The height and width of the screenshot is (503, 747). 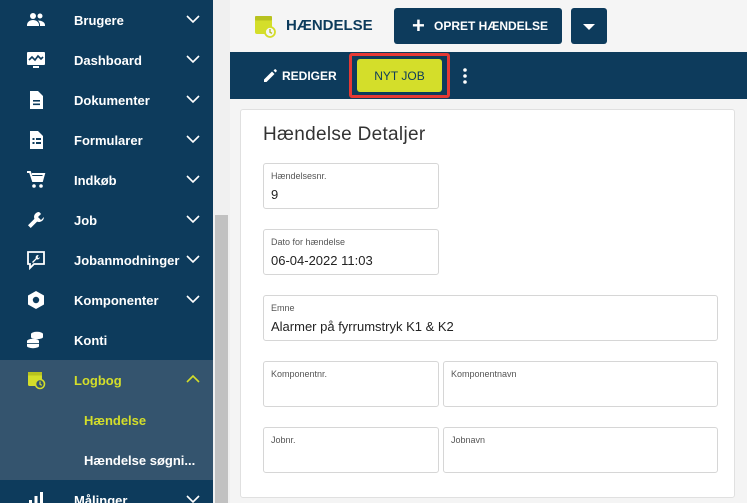 I want to click on document-icon, so click(x=36, y=100).